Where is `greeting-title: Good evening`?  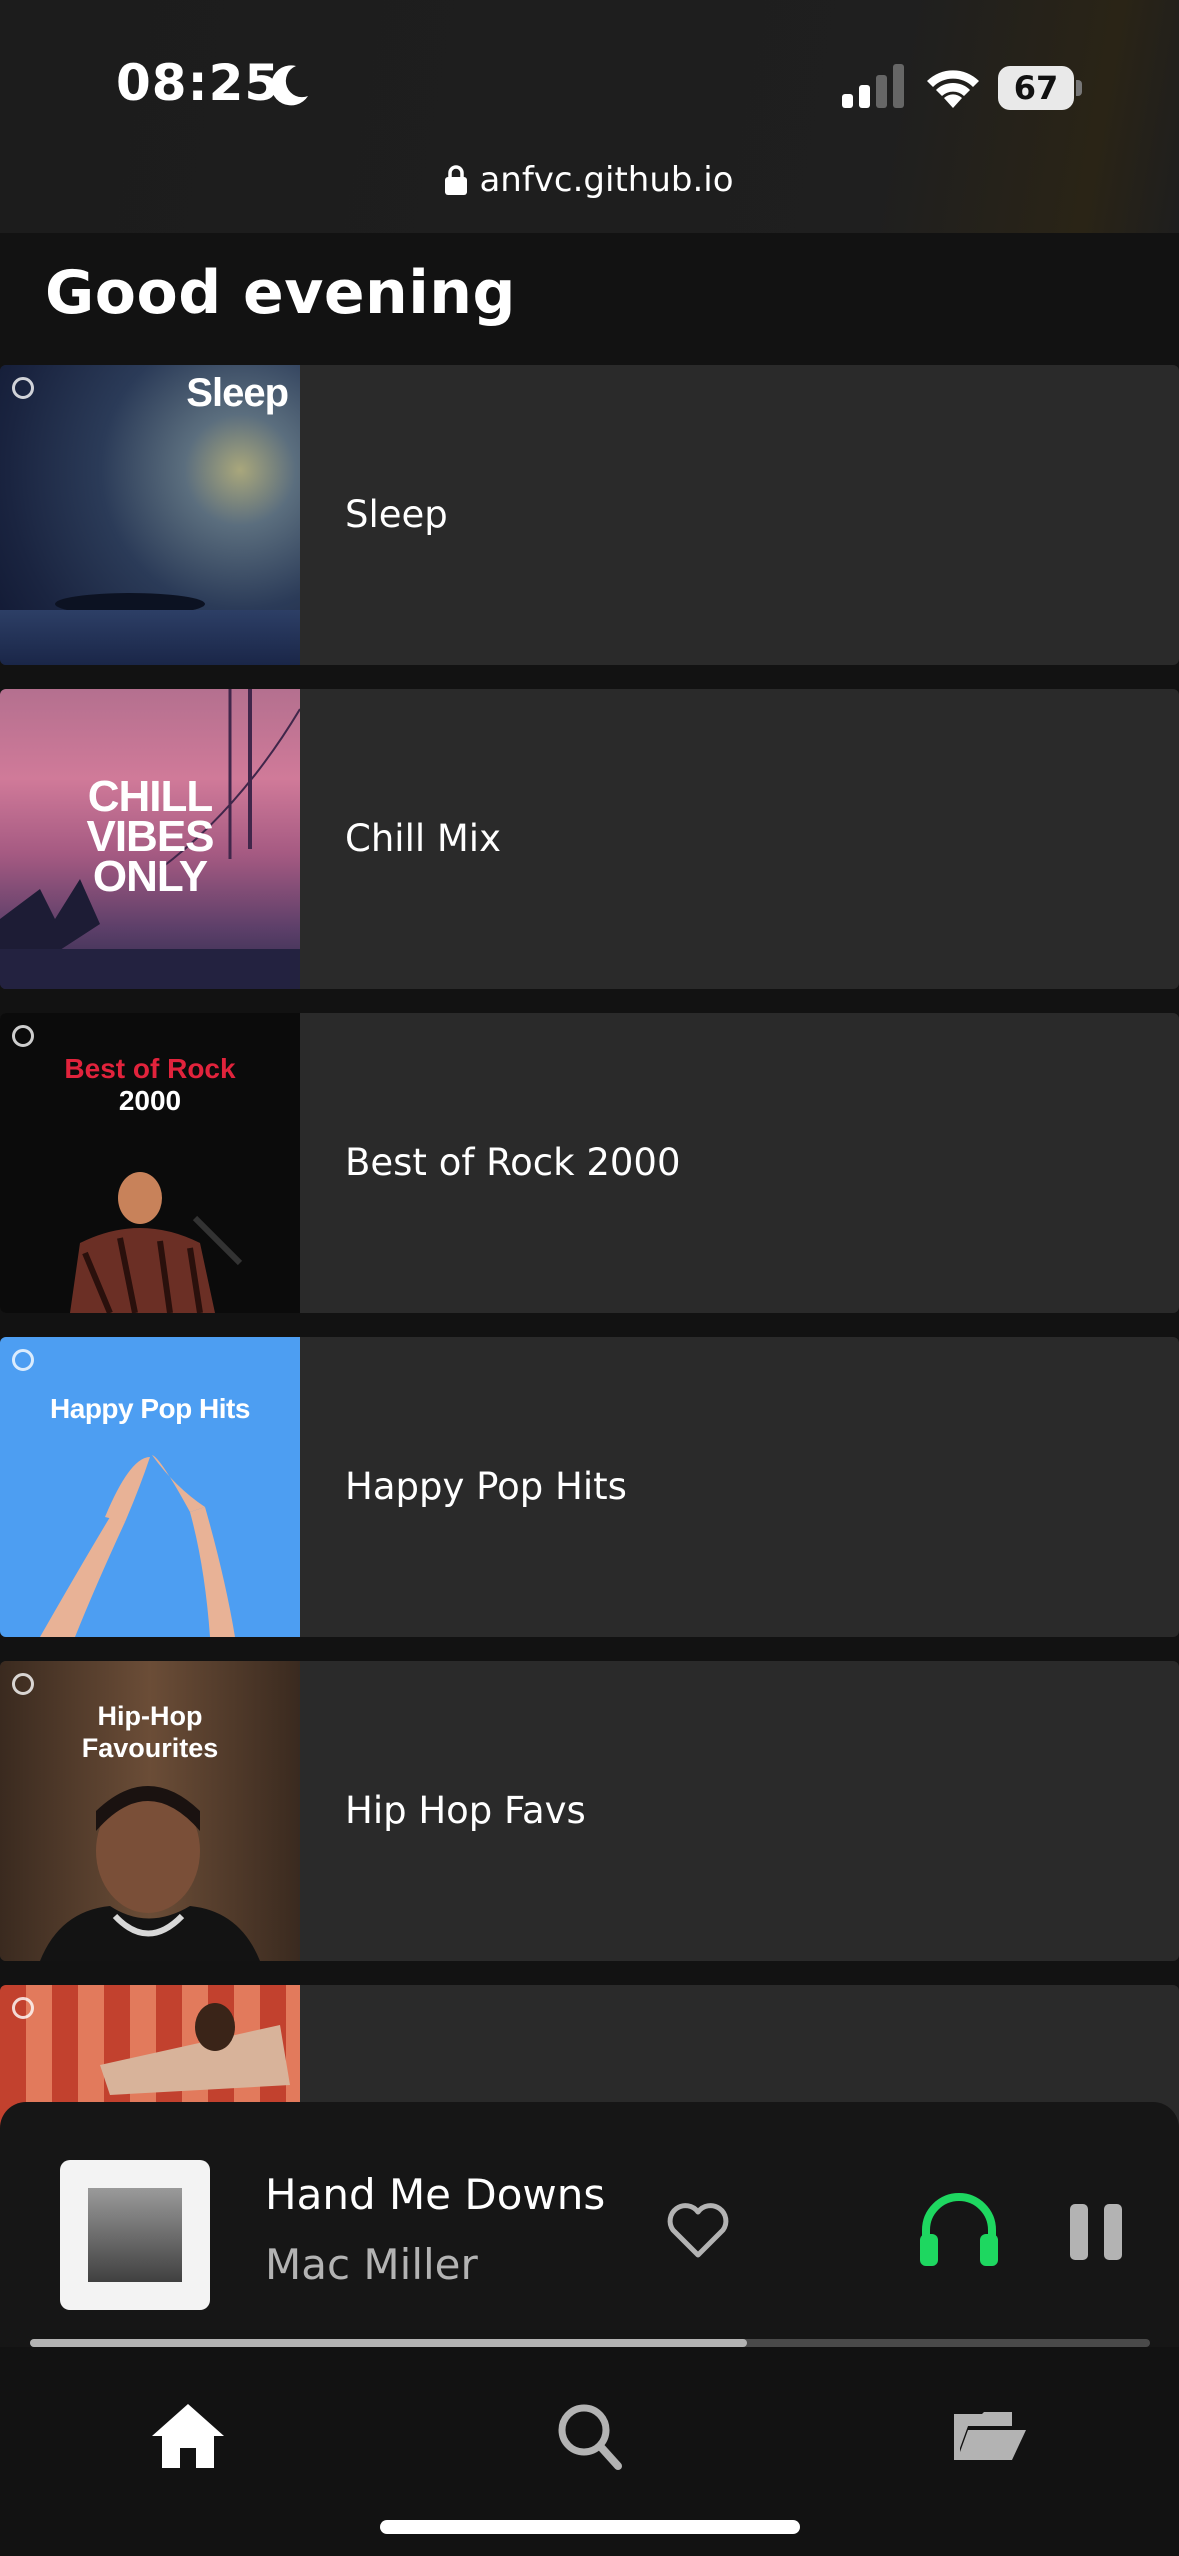 greeting-title: Good evening is located at coordinates (280, 293).